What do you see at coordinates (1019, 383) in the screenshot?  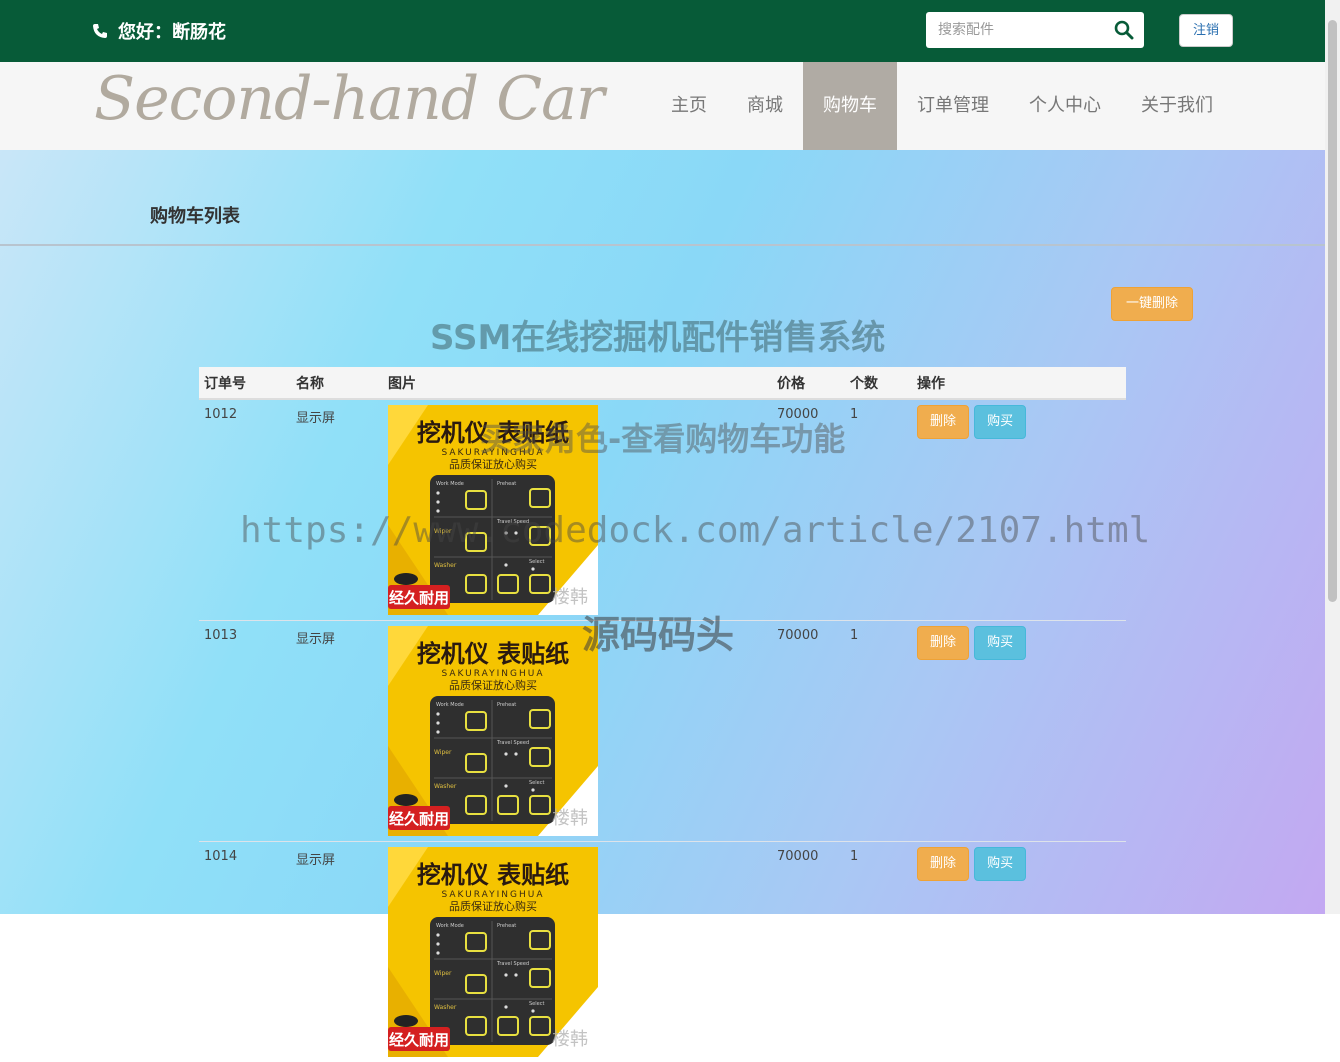 I see `header-actions: 操作` at bounding box center [1019, 383].